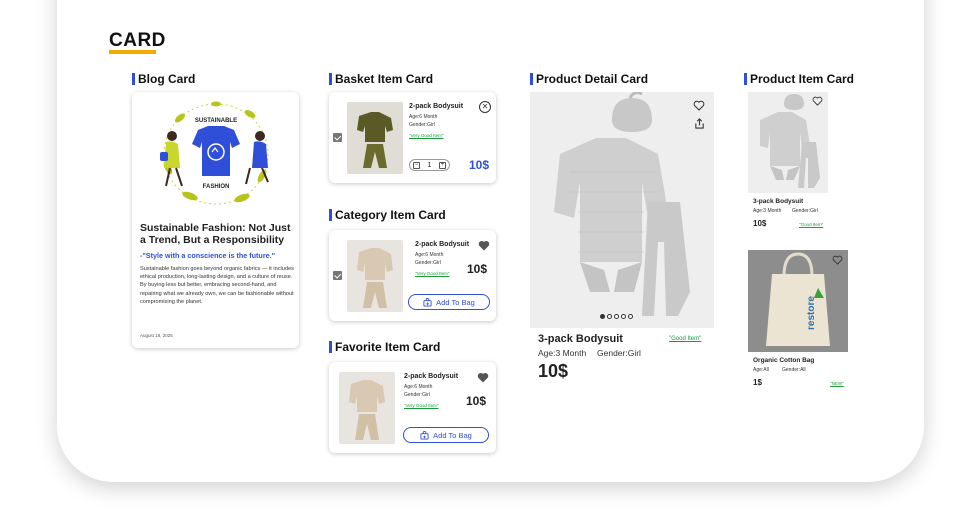  I want to click on detail-product-tag: "Good Item", so click(685, 339).